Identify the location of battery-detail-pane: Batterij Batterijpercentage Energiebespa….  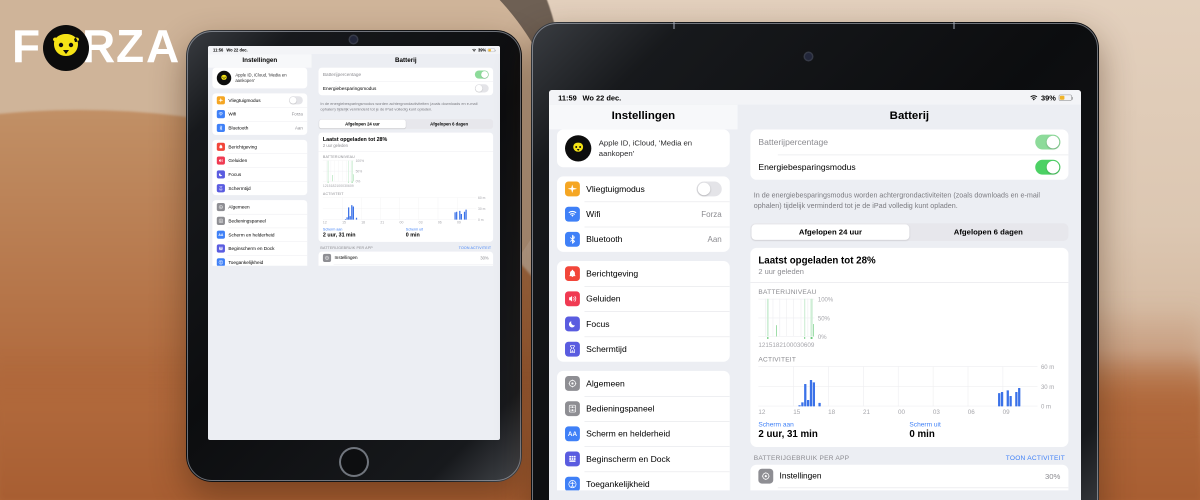
(405, 160).